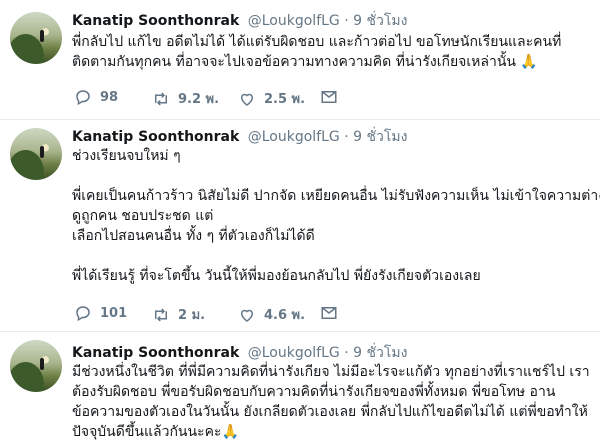 The image size is (600, 448). What do you see at coordinates (96, 97) in the screenshot?
I see `reply-button: 98` at bounding box center [96, 97].